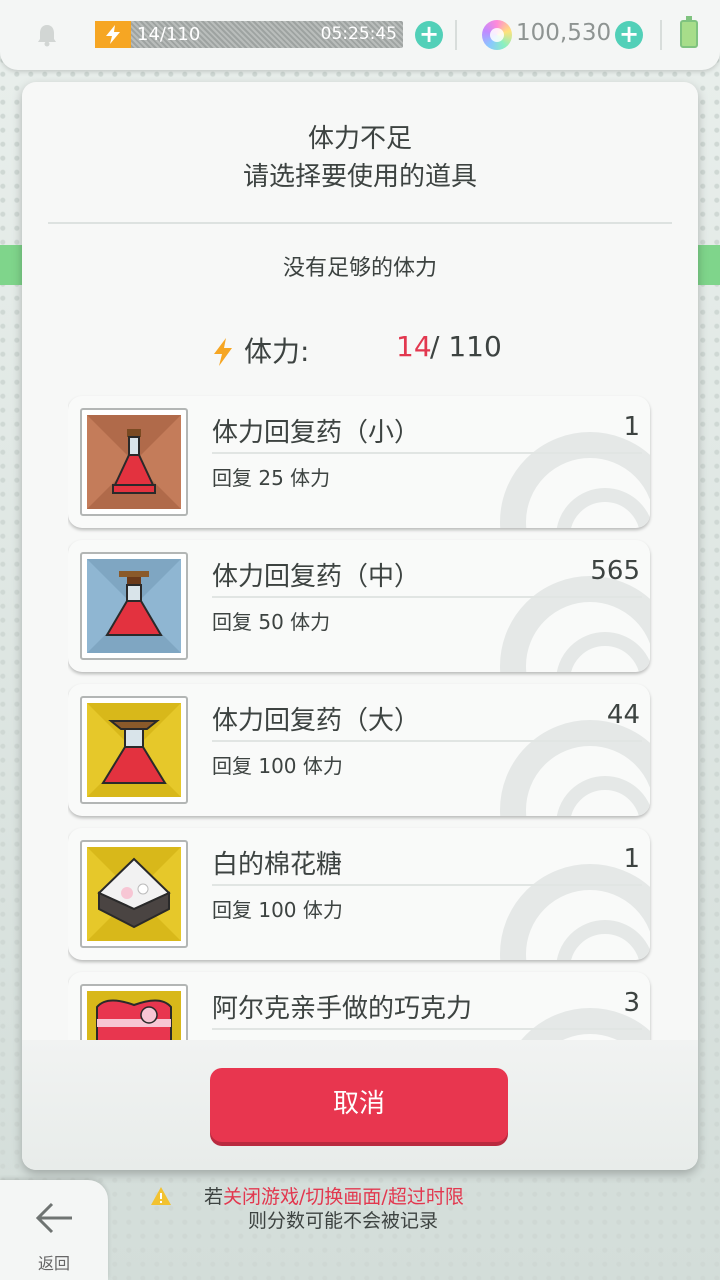 This screenshot has height=1280, width=720. Describe the element at coordinates (359, 139) in the screenshot. I see `dialog-title: 体力不足` at that location.